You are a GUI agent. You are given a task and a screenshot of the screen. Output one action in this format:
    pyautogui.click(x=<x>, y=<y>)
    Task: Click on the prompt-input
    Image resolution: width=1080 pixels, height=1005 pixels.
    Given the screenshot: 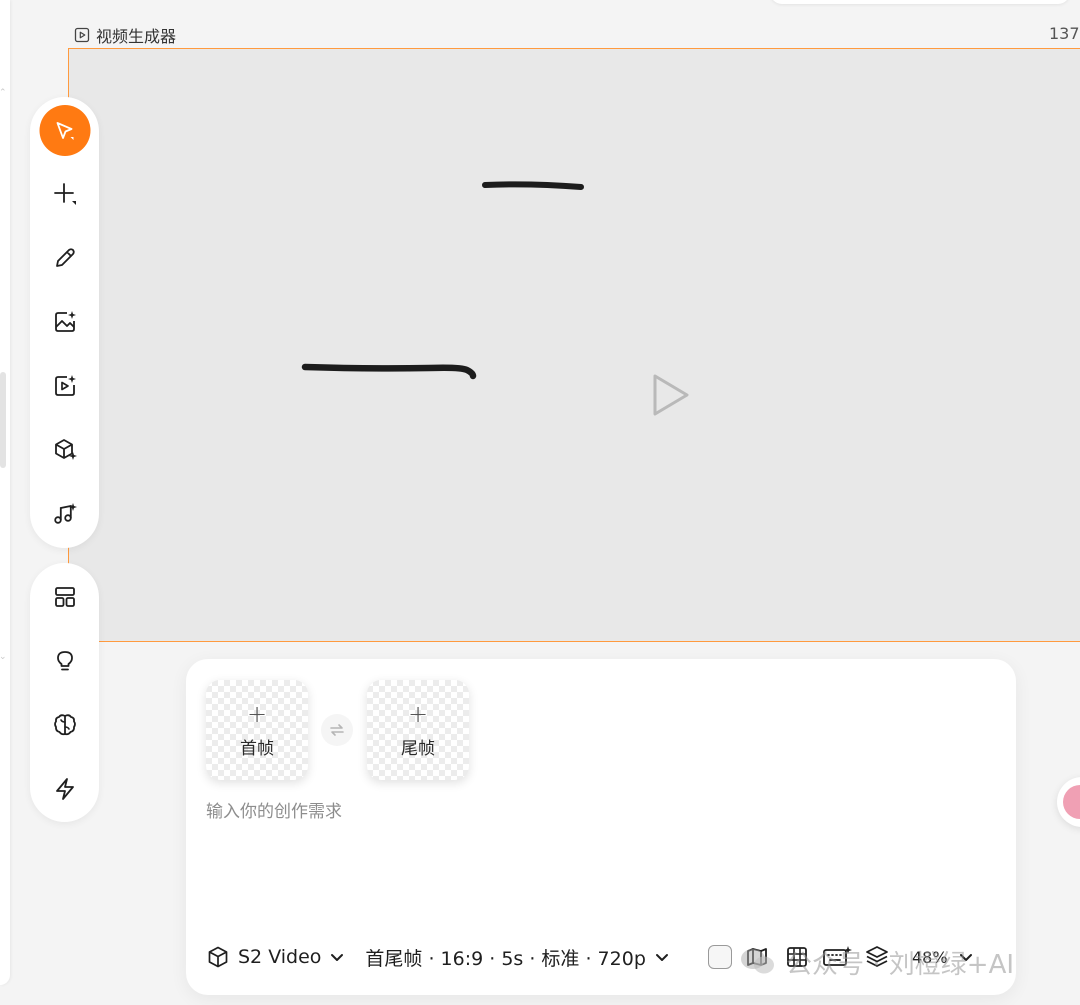 What is the action you would take?
    pyautogui.click(x=596, y=872)
    